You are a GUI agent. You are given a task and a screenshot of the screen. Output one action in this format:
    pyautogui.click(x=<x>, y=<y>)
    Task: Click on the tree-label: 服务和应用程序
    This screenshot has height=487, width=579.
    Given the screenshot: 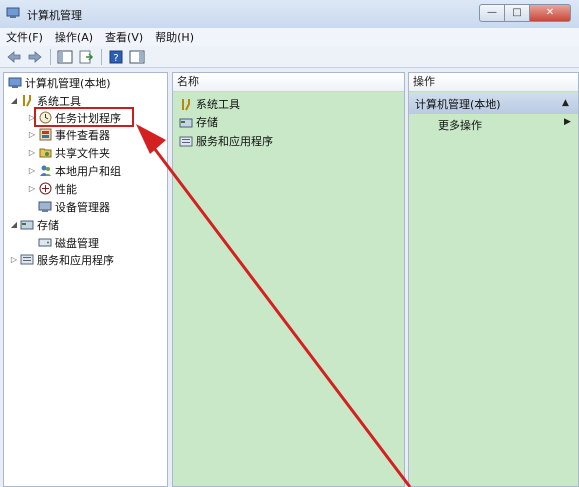 What is the action you would take?
    pyautogui.click(x=75, y=260)
    